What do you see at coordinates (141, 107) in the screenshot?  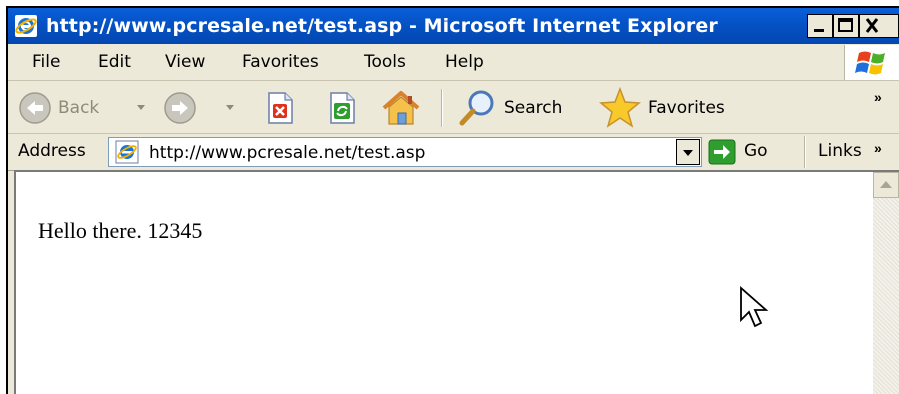 I see `back-dropdown-icon` at bounding box center [141, 107].